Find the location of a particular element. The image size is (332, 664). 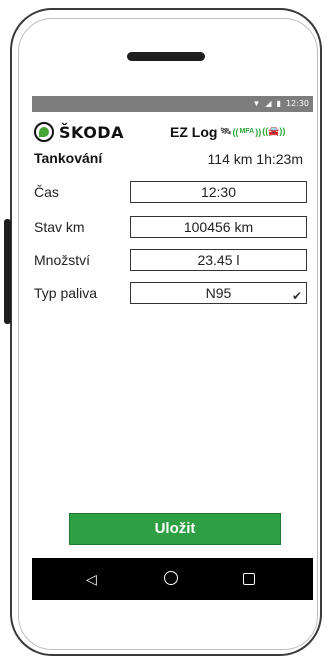

status-bar: ▼ ◢ ▮ 12:30 is located at coordinates (172, 104).